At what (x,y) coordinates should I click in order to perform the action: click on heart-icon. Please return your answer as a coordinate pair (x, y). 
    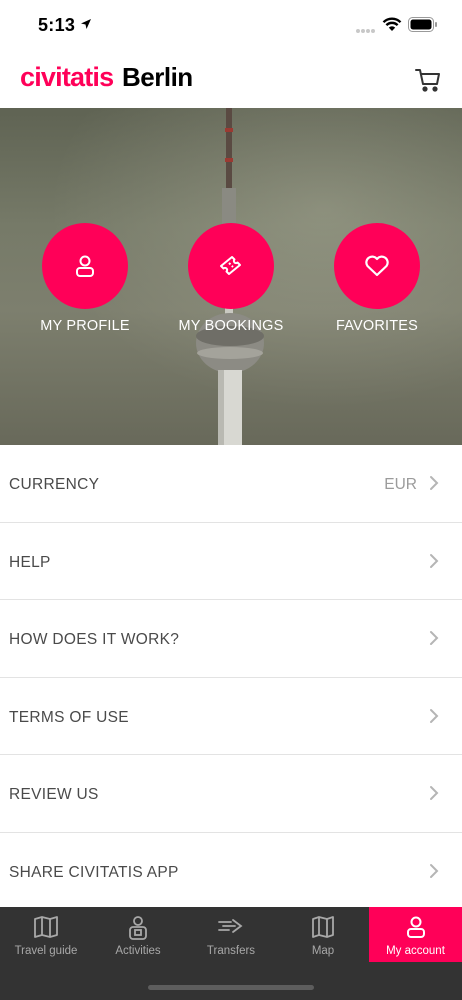
    Looking at the image, I should click on (377, 266).